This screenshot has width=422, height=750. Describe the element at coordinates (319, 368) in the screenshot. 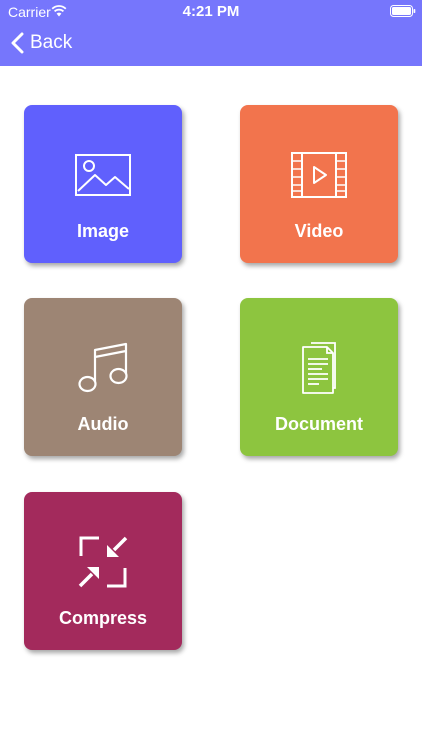

I see `document-icon` at that location.